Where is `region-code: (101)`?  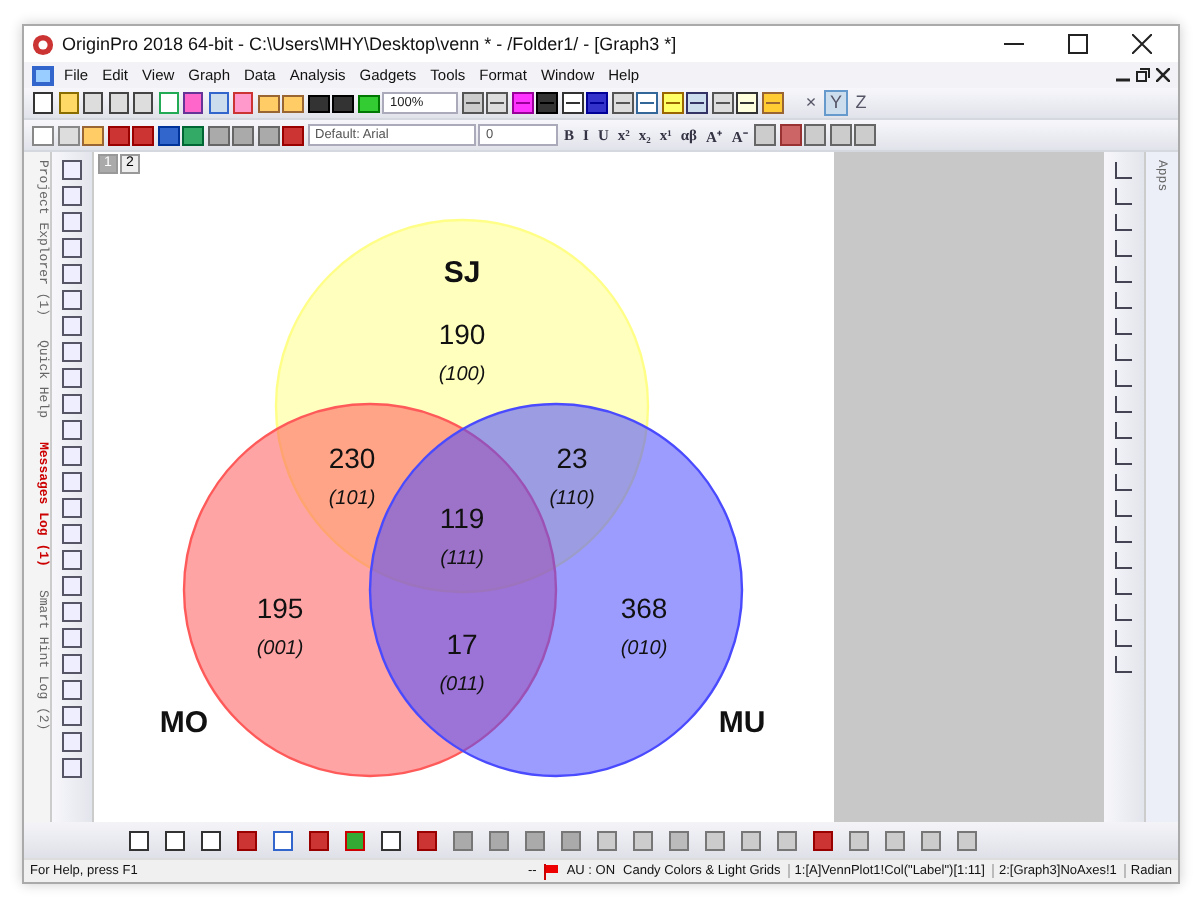
region-code: (101) is located at coordinates (352, 499).